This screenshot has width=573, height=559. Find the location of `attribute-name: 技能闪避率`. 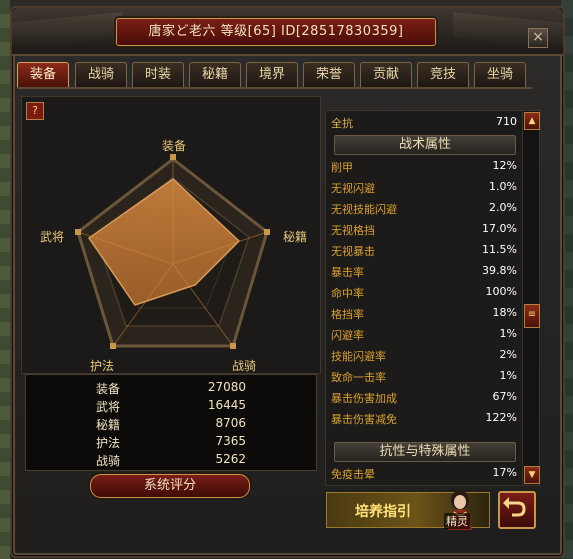

attribute-name: 技能闪避率 is located at coordinates (358, 356).